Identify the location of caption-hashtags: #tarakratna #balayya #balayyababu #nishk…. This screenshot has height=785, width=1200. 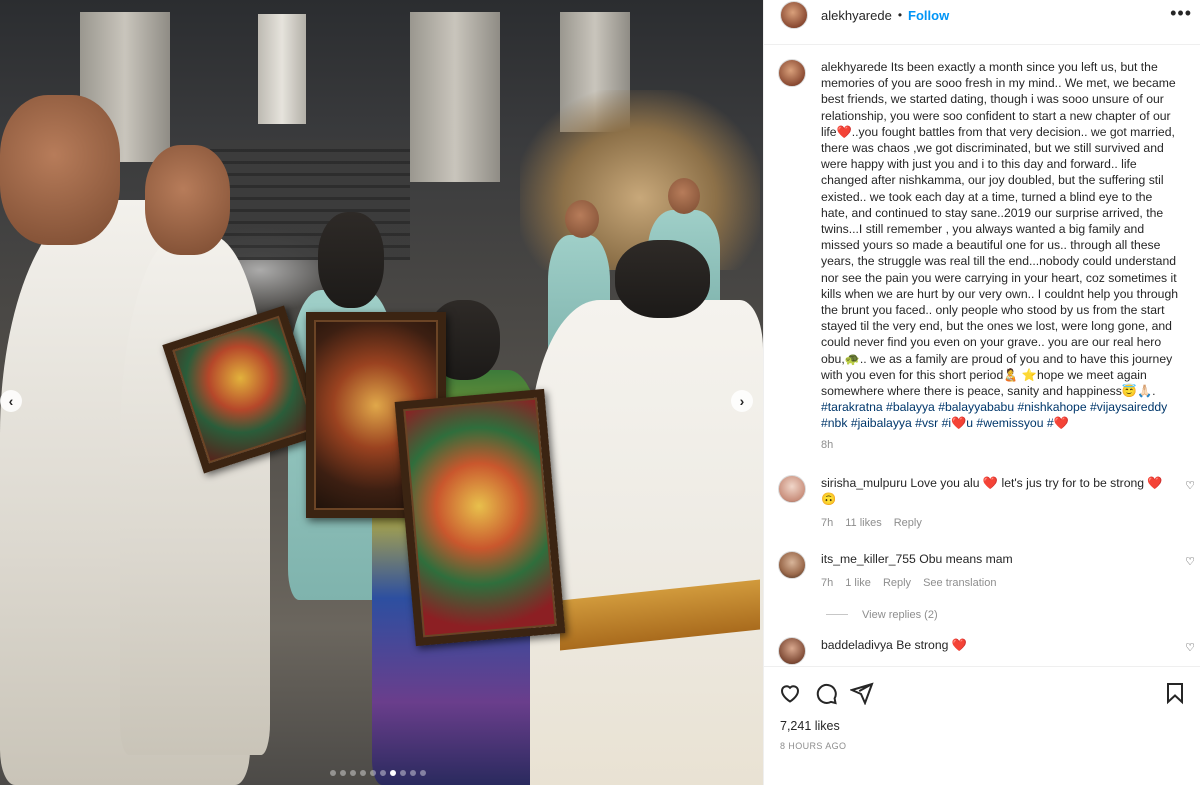
(994, 415).